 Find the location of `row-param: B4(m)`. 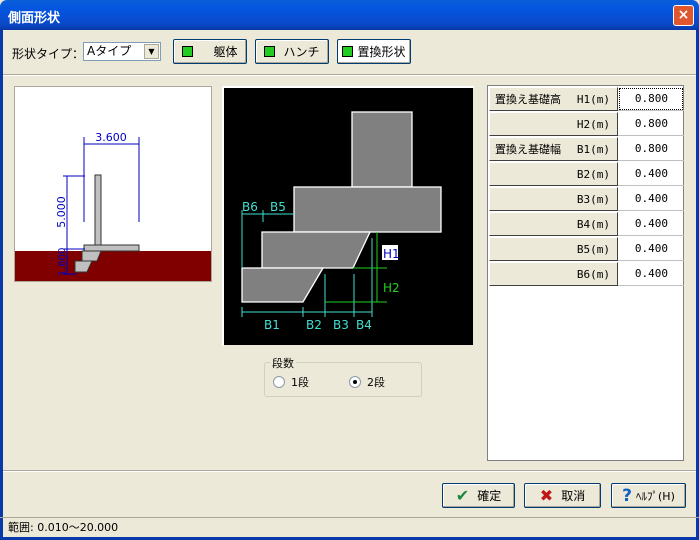

row-param: B4(m) is located at coordinates (593, 224).